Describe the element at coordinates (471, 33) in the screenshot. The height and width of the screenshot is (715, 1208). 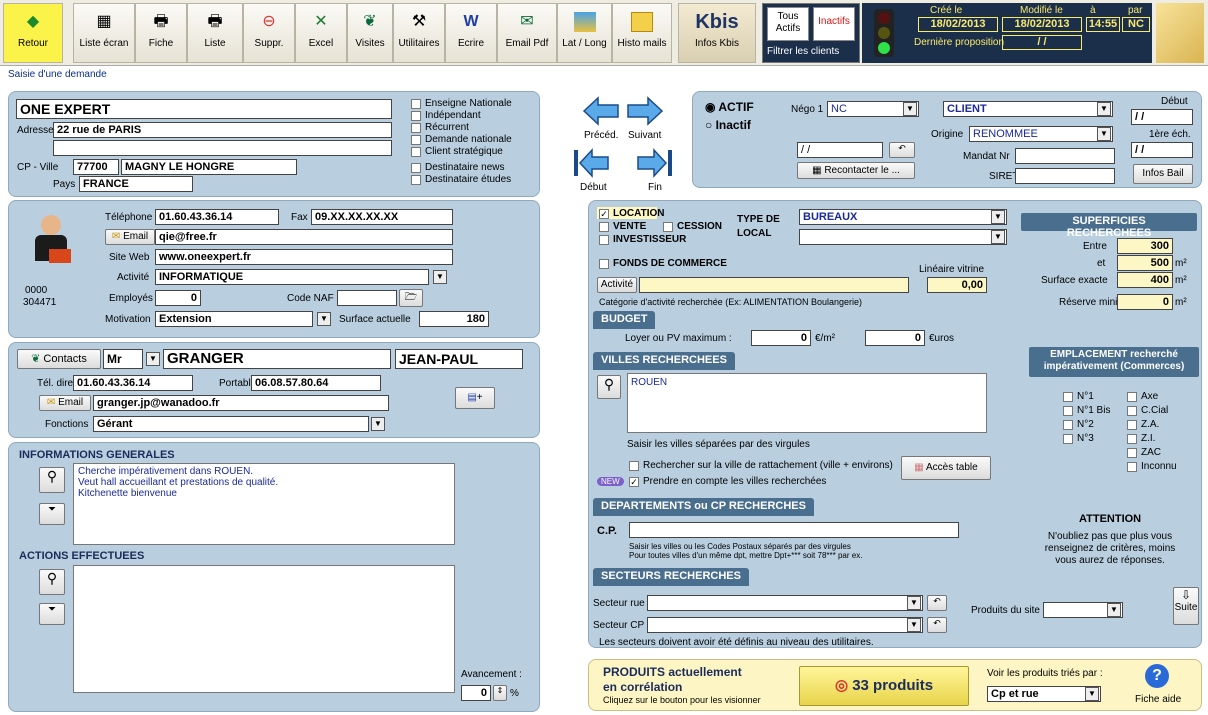
I see `write-button: W Ecrire` at that location.